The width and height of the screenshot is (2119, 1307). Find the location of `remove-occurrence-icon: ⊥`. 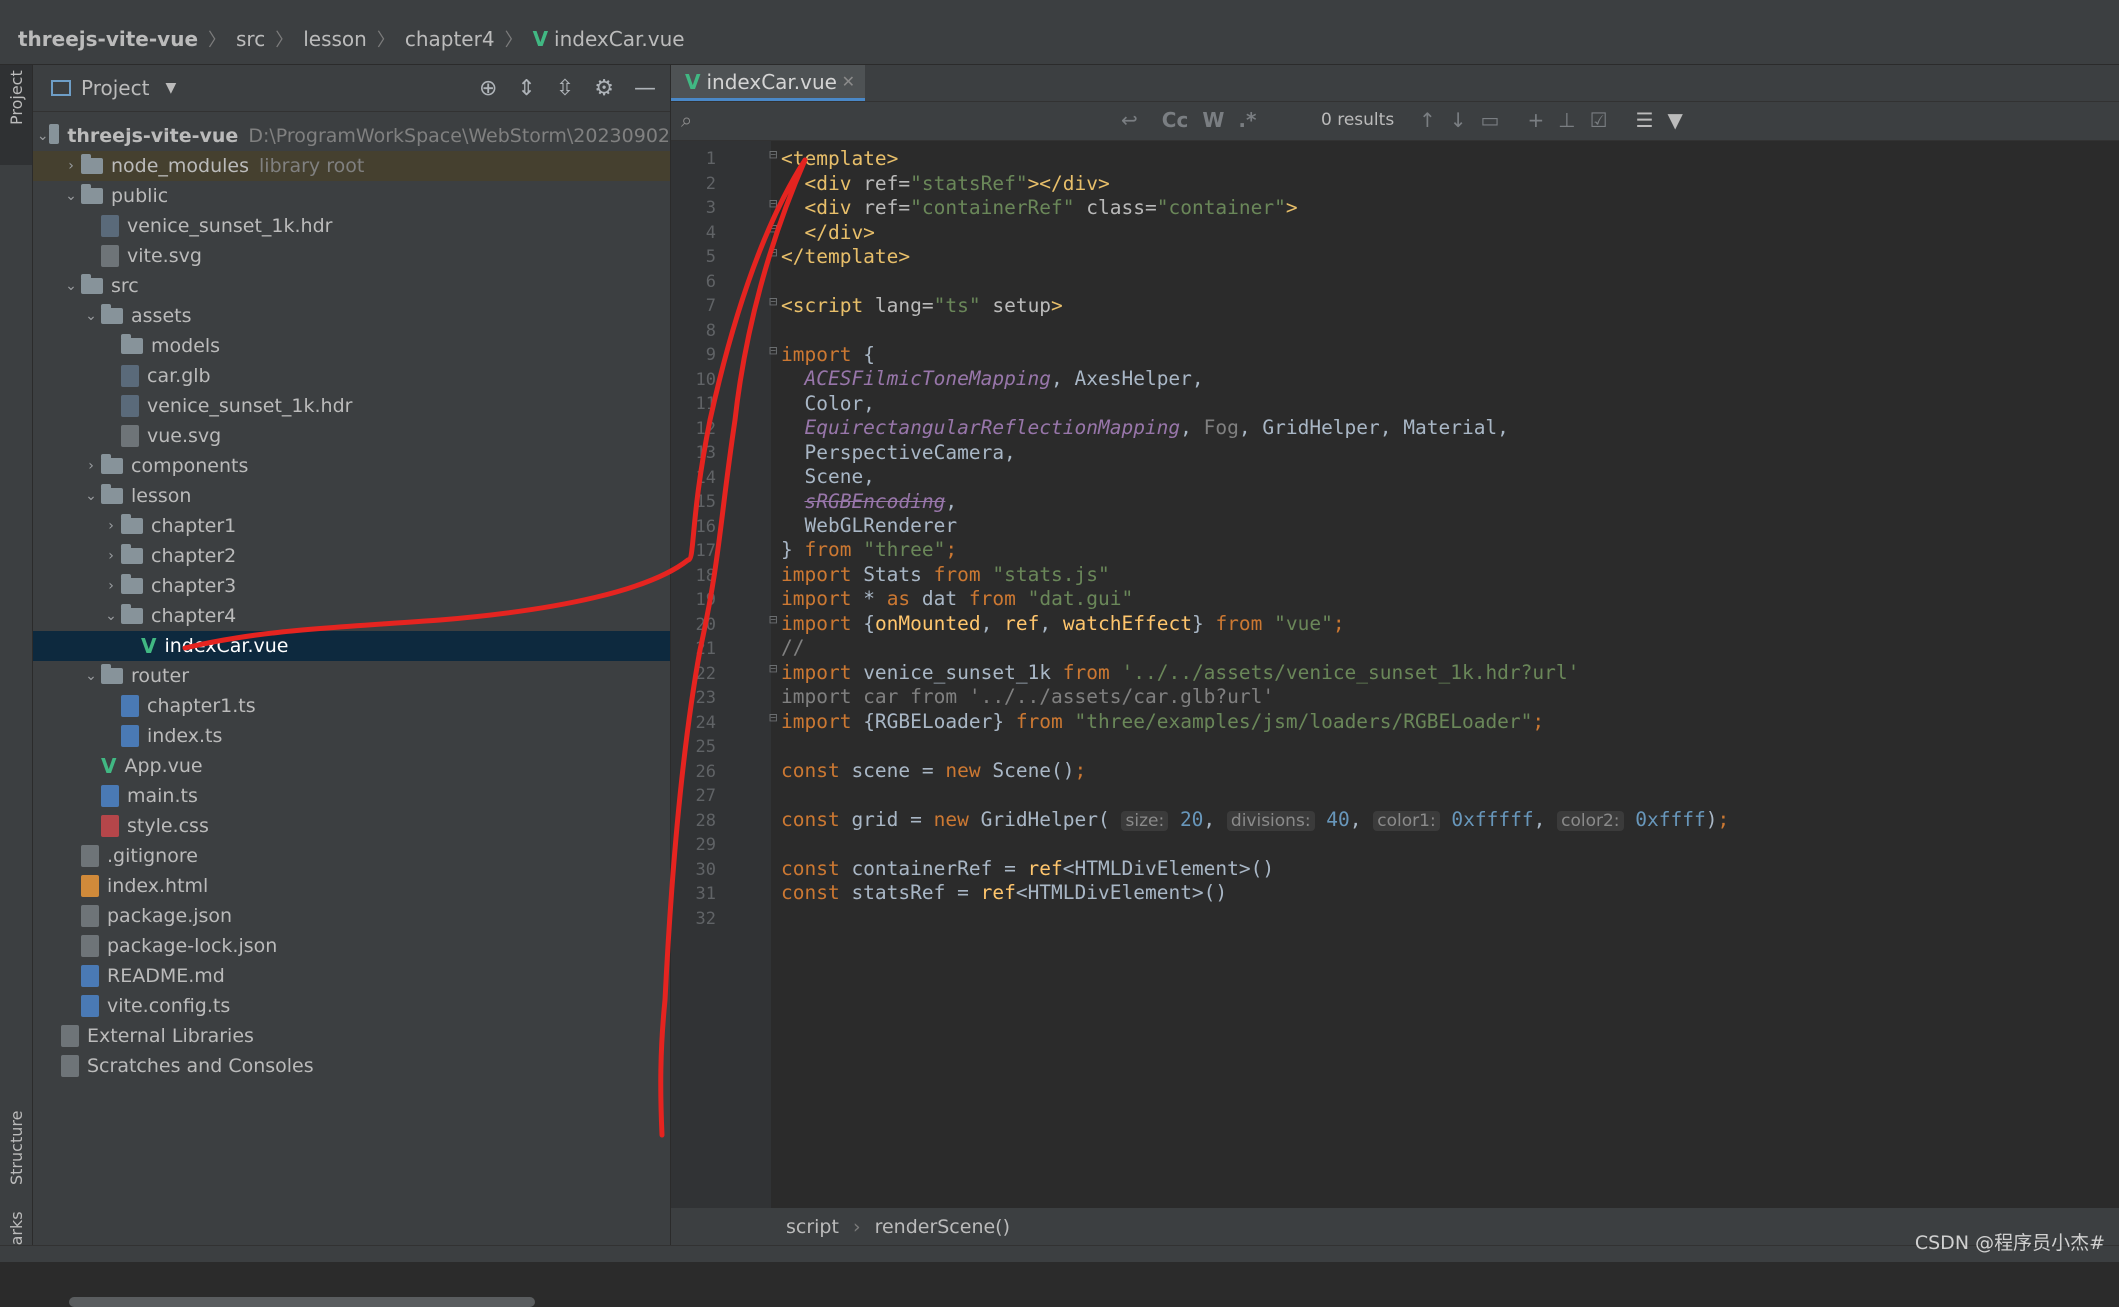

remove-occurrence-icon: ⊥ is located at coordinates (1566, 120).